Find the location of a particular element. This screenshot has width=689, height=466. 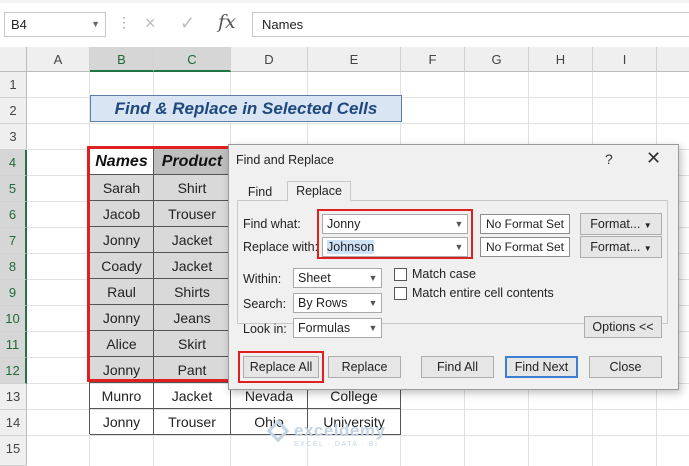

match-entire-label: Match entire cell contents is located at coordinates (483, 293).